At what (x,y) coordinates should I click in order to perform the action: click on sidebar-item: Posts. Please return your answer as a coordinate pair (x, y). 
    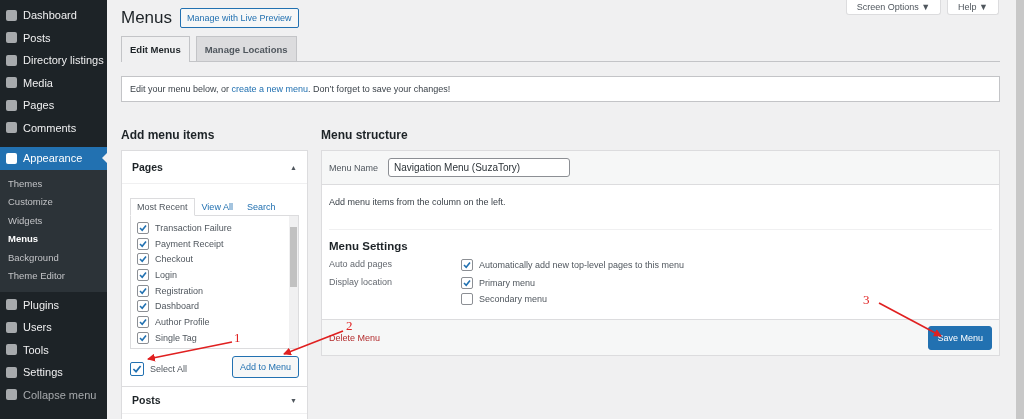
    Looking at the image, I should click on (53, 37).